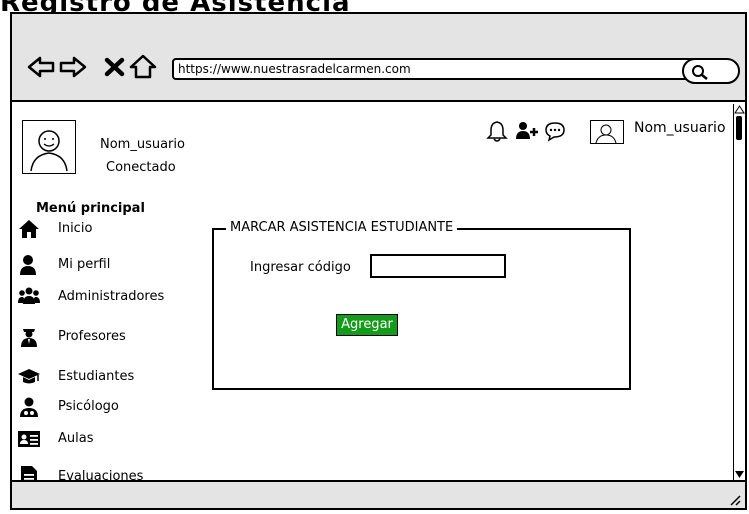 This screenshot has width=749, height=514. What do you see at coordinates (142, 144) in the screenshot?
I see `profile-name: Nom_usuario` at bounding box center [142, 144].